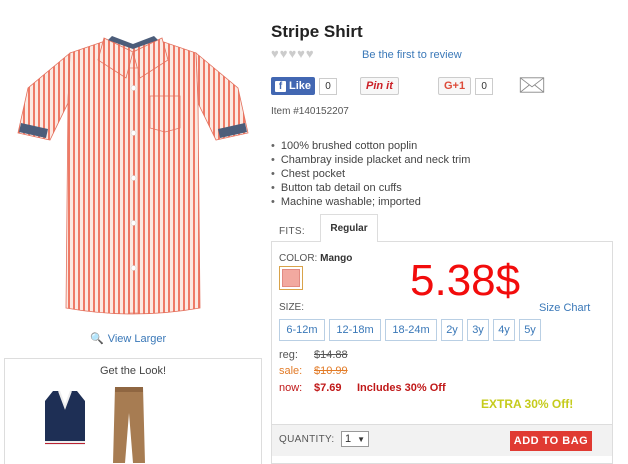 Image resolution: width=628 pixels, height=464 pixels. I want to click on color-value: Mango, so click(336, 258).